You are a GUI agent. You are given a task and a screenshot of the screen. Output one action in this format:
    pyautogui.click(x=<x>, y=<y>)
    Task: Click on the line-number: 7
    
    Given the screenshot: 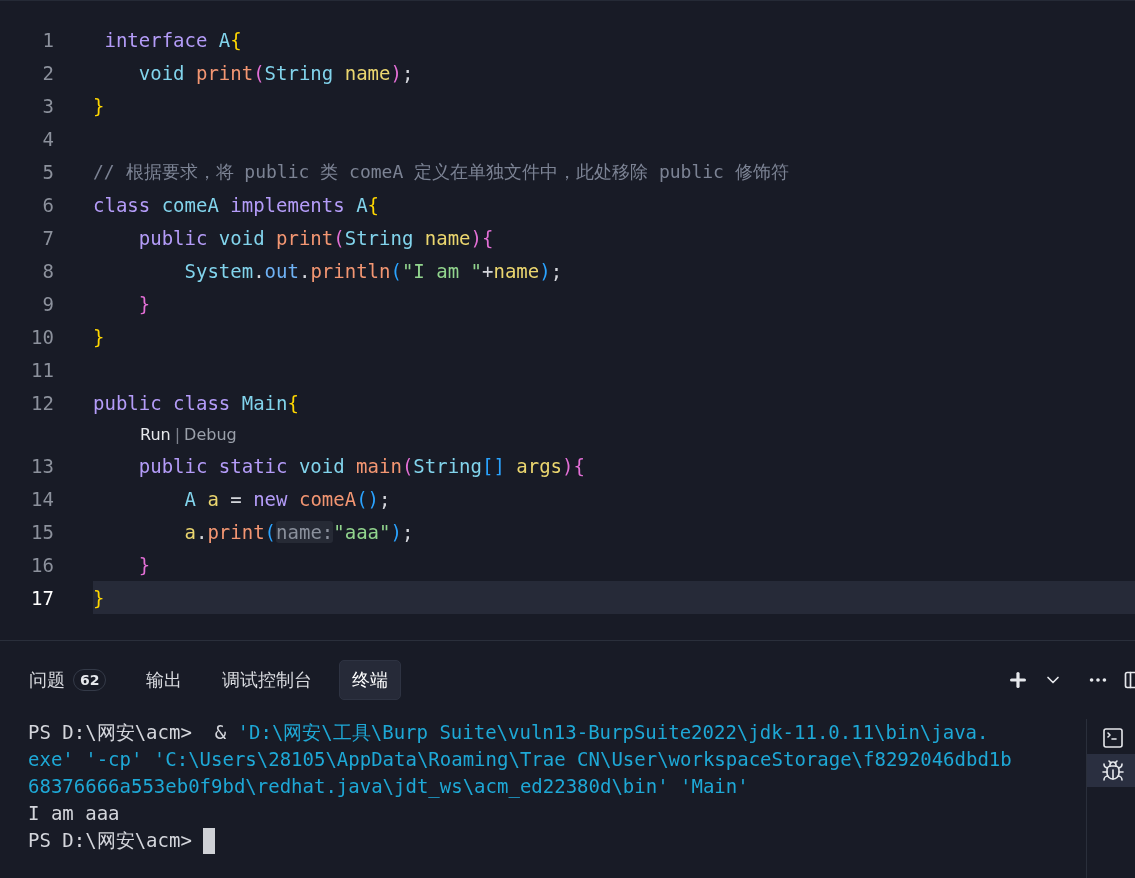 What is the action you would take?
    pyautogui.click(x=47, y=237)
    